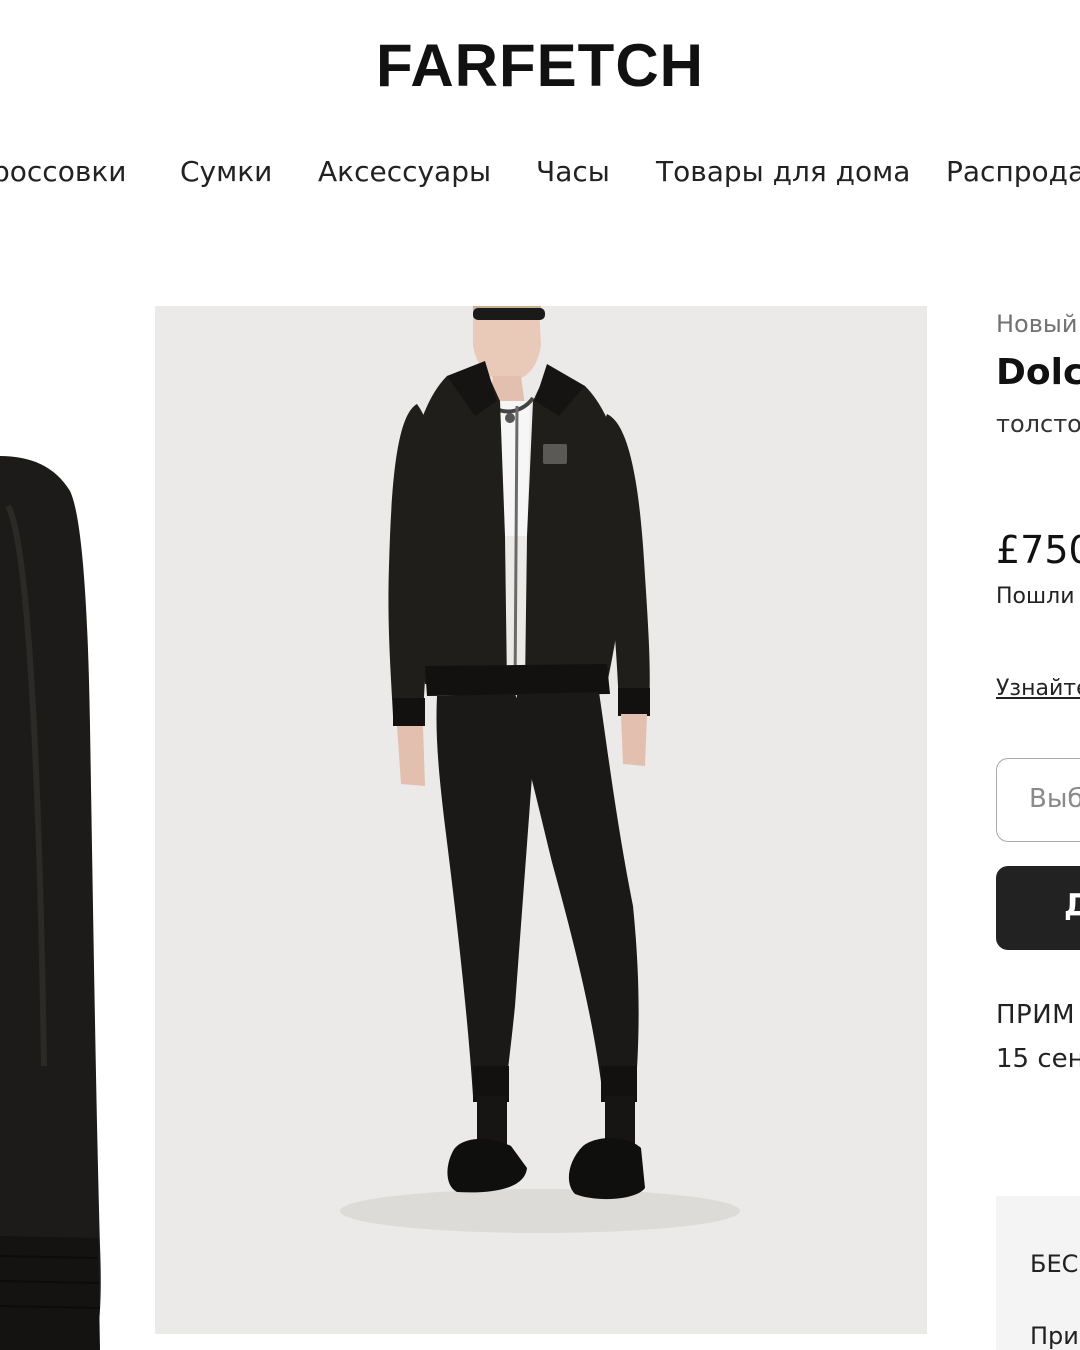 The image size is (1080, 1350). I want to click on product-description: толсто, so click(1038, 424).